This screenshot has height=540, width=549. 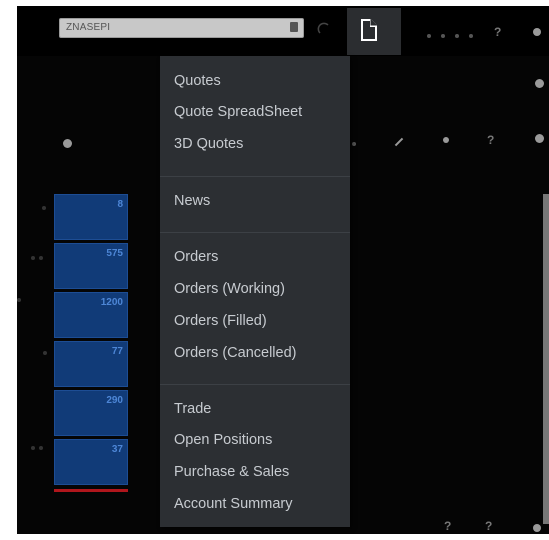 I want to click on menu-item-orders-filled: Orders (Filled), so click(x=220, y=321).